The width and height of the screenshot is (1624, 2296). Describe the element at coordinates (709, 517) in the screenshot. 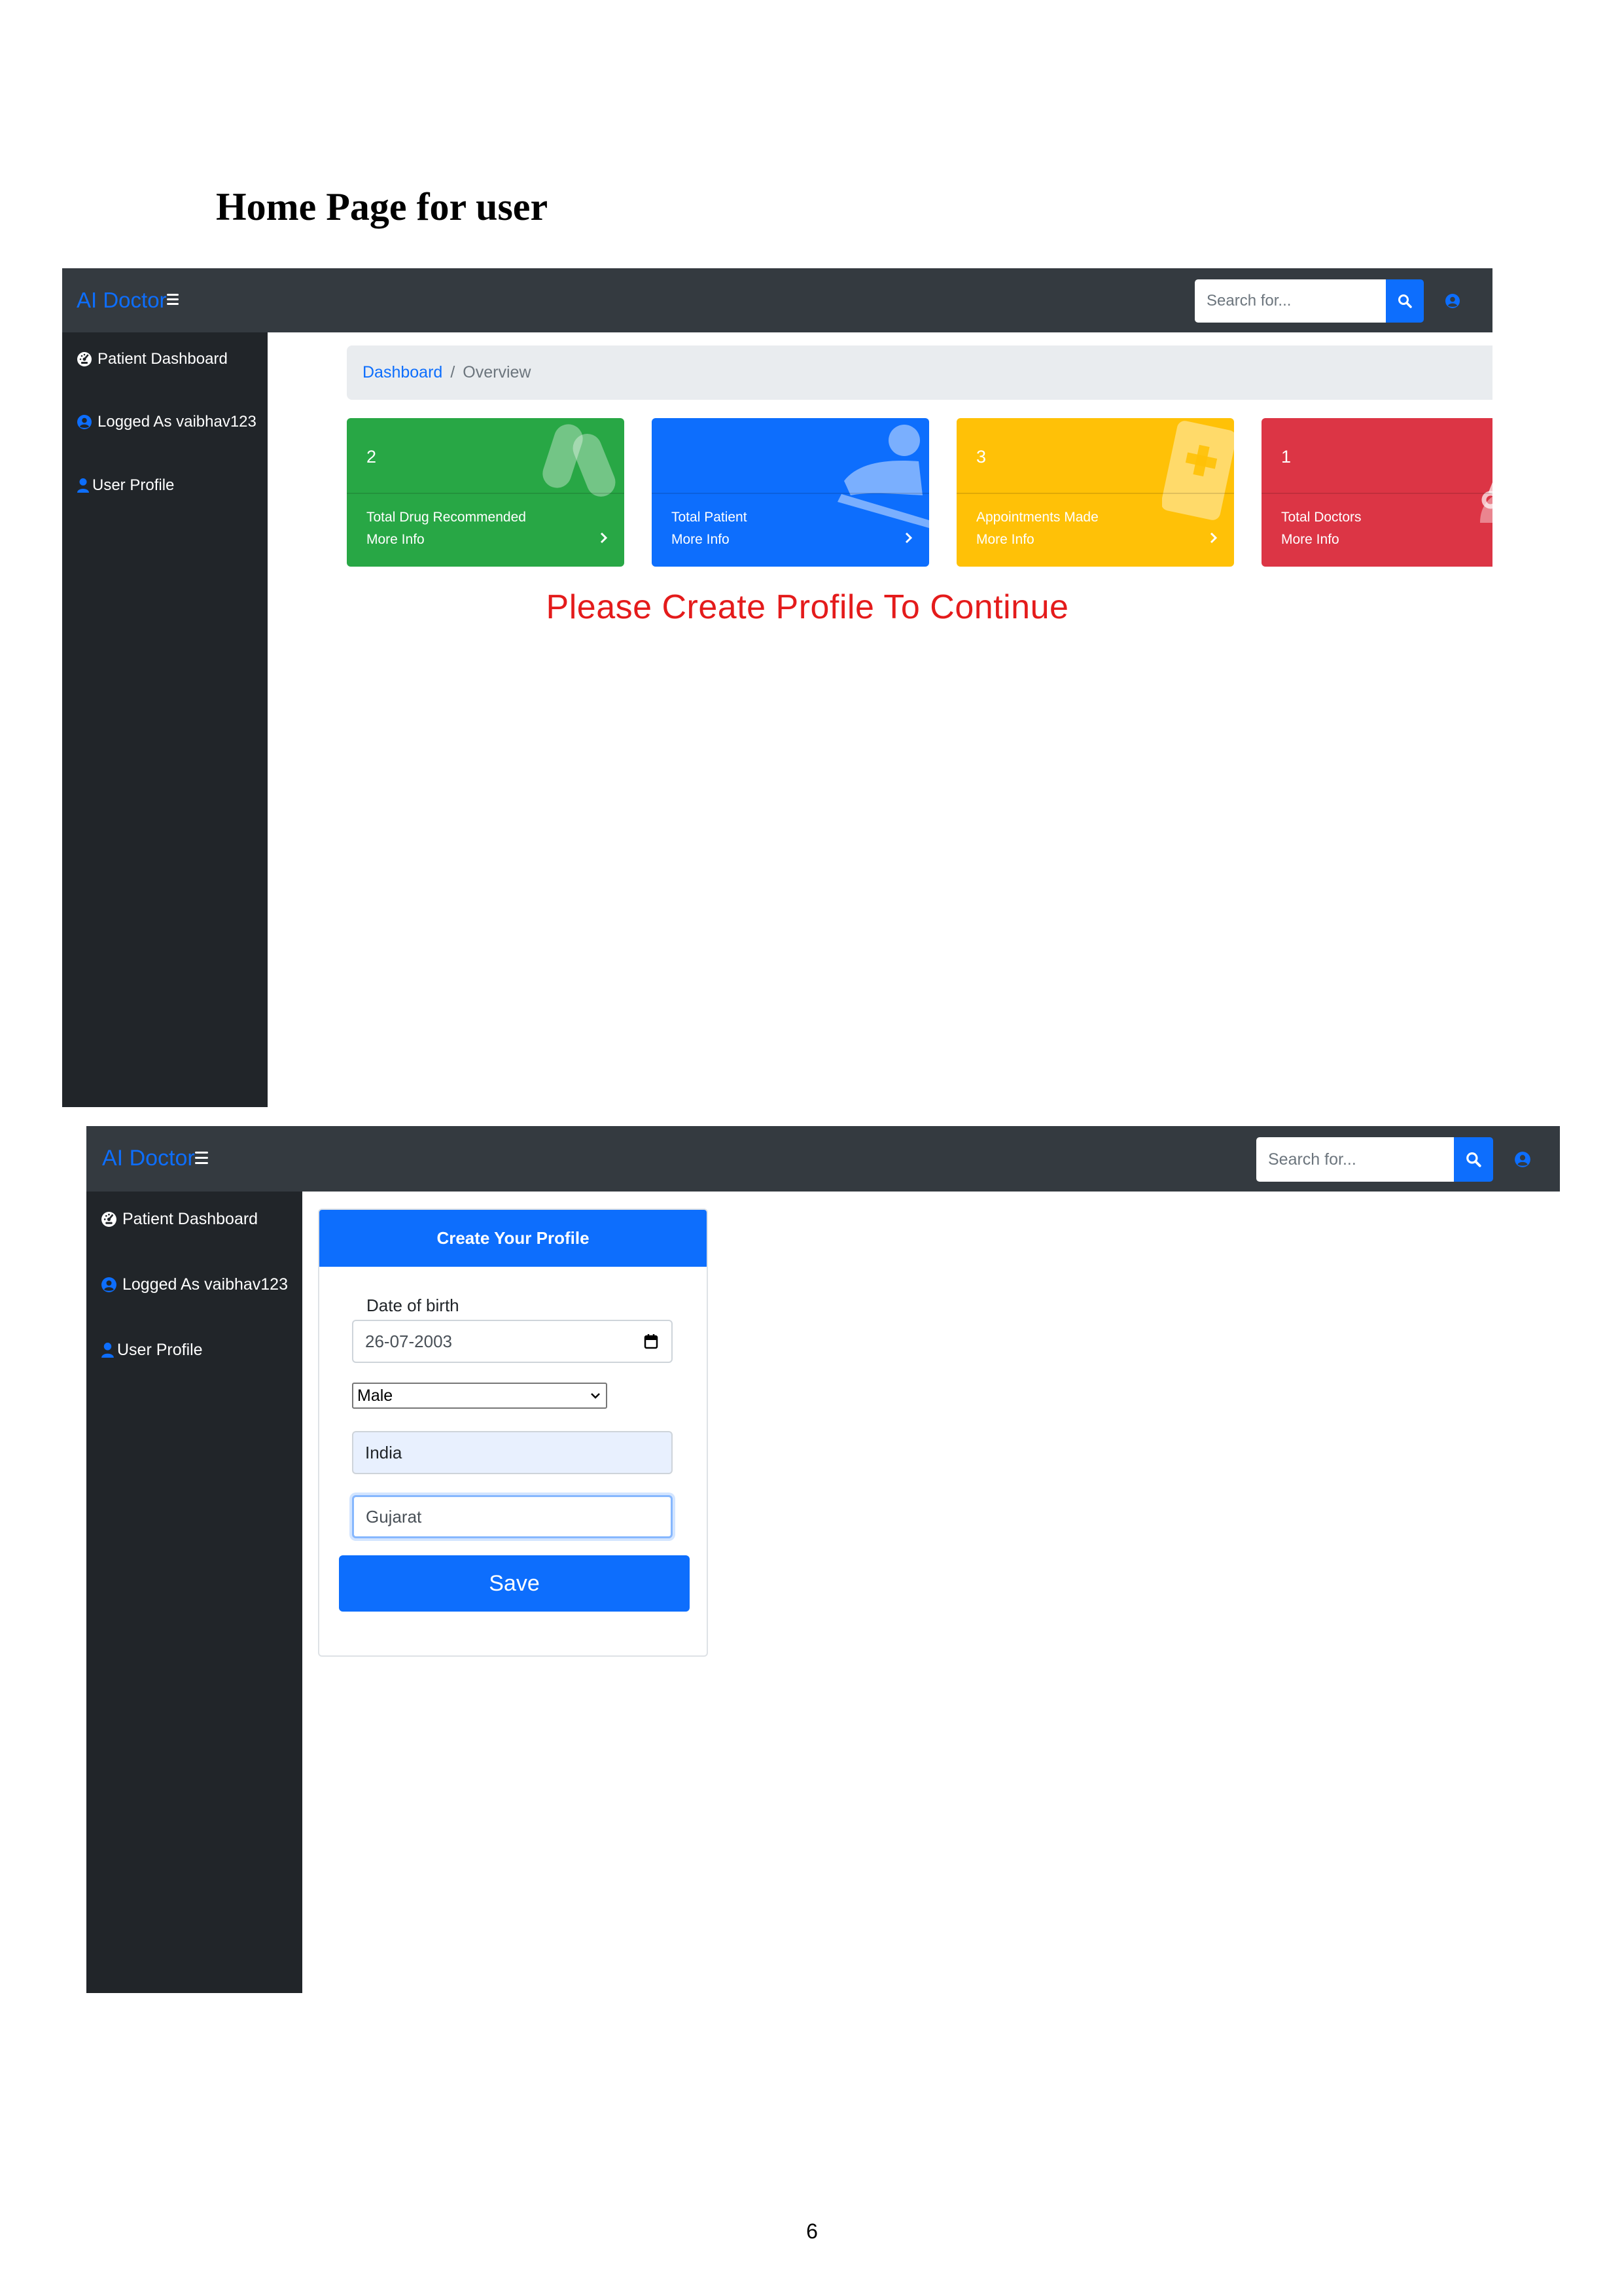

I see `card-label: Total Patient` at that location.